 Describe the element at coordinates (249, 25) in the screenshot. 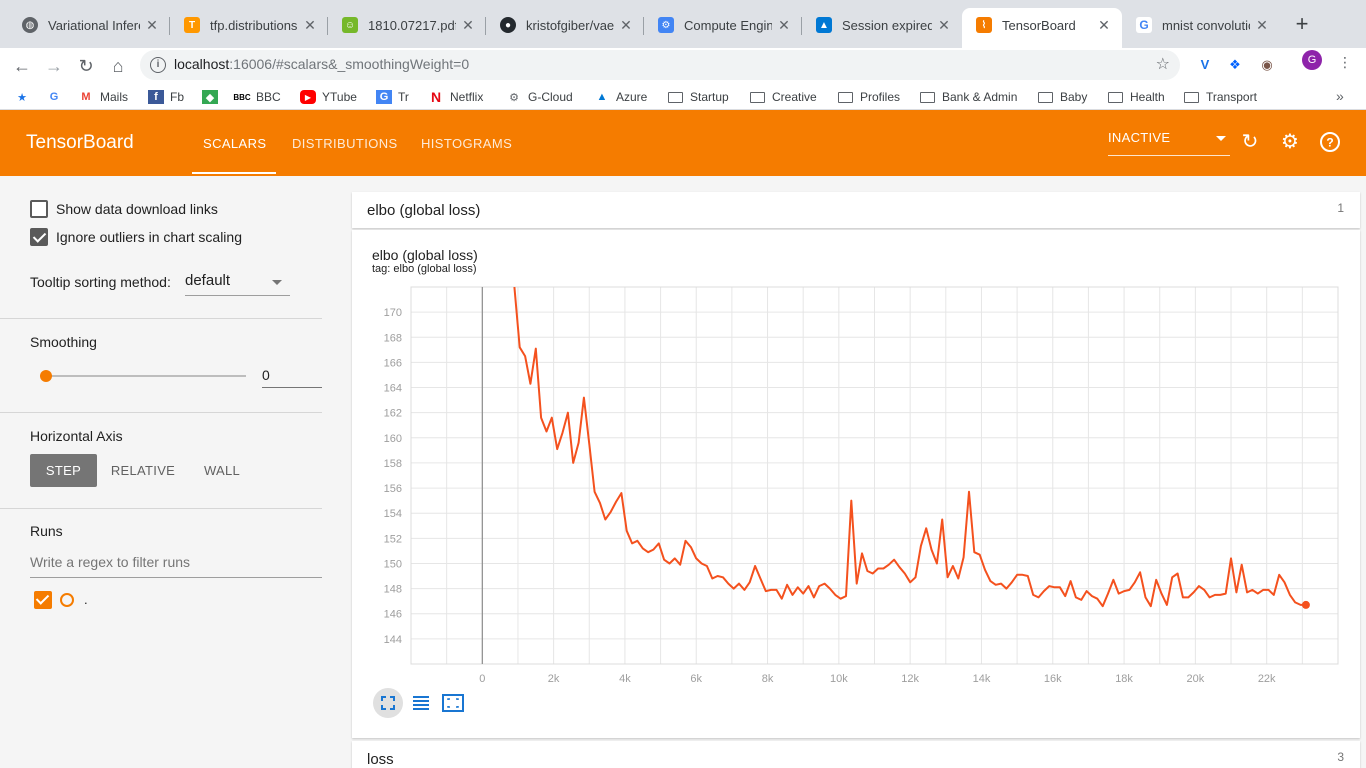

I see `browser-tab: T tfp.distributions. ✕` at that location.